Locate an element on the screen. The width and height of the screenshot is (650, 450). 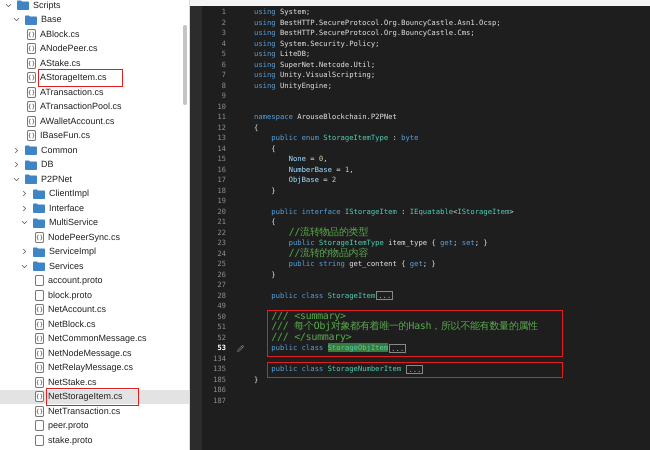
file-item: account.proto is located at coordinates (94, 281).